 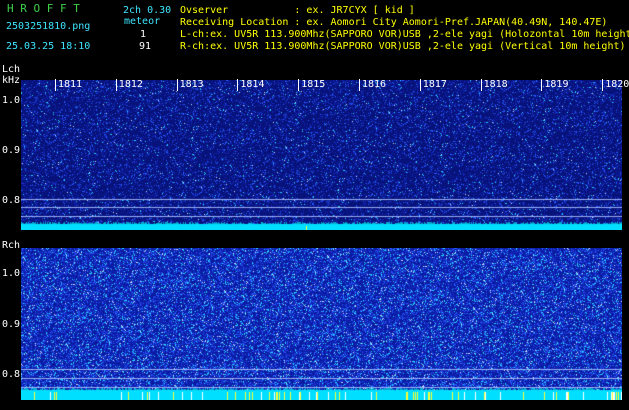 What do you see at coordinates (130, 84) in the screenshot?
I see `time-label-1812: 1812` at bounding box center [130, 84].